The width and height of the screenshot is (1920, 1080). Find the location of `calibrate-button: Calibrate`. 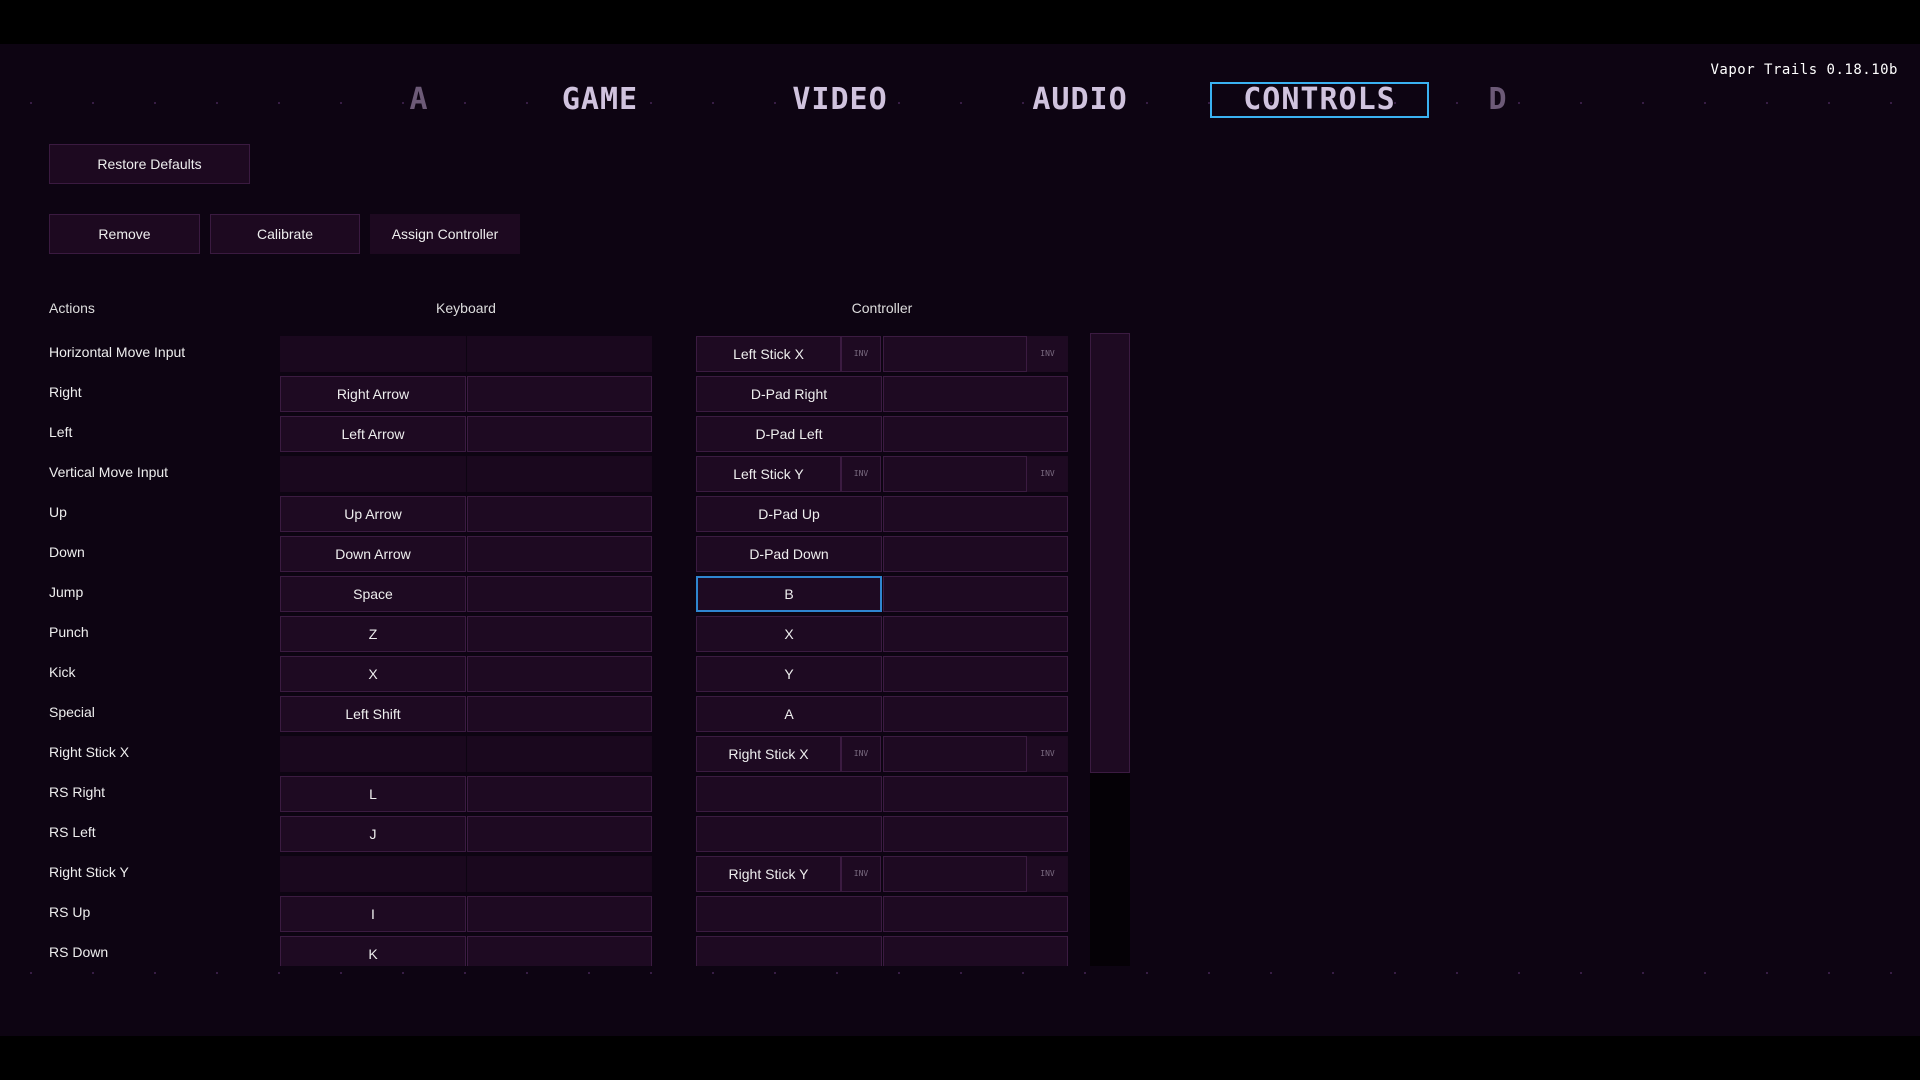

calibrate-button: Calibrate is located at coordinates (285, 234).